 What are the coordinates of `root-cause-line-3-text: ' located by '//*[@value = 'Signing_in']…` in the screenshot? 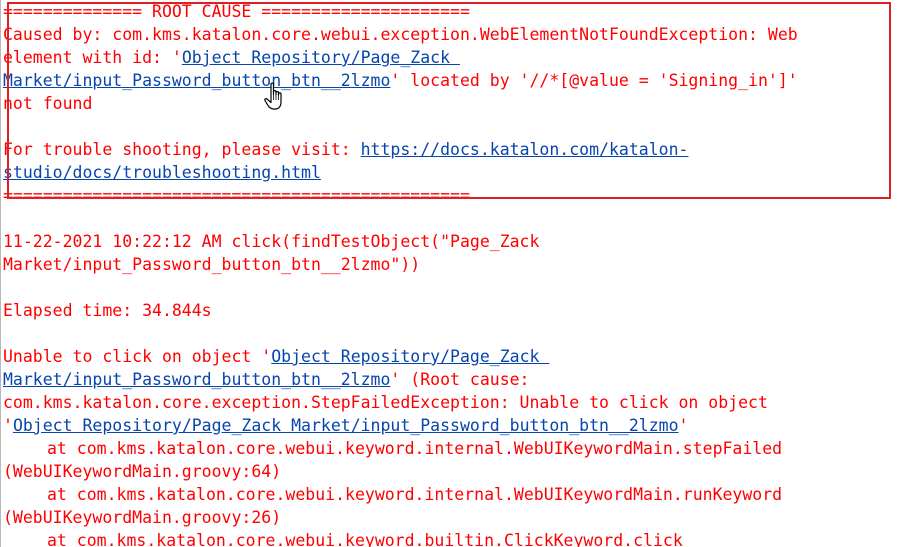 It's located at (594, 80).